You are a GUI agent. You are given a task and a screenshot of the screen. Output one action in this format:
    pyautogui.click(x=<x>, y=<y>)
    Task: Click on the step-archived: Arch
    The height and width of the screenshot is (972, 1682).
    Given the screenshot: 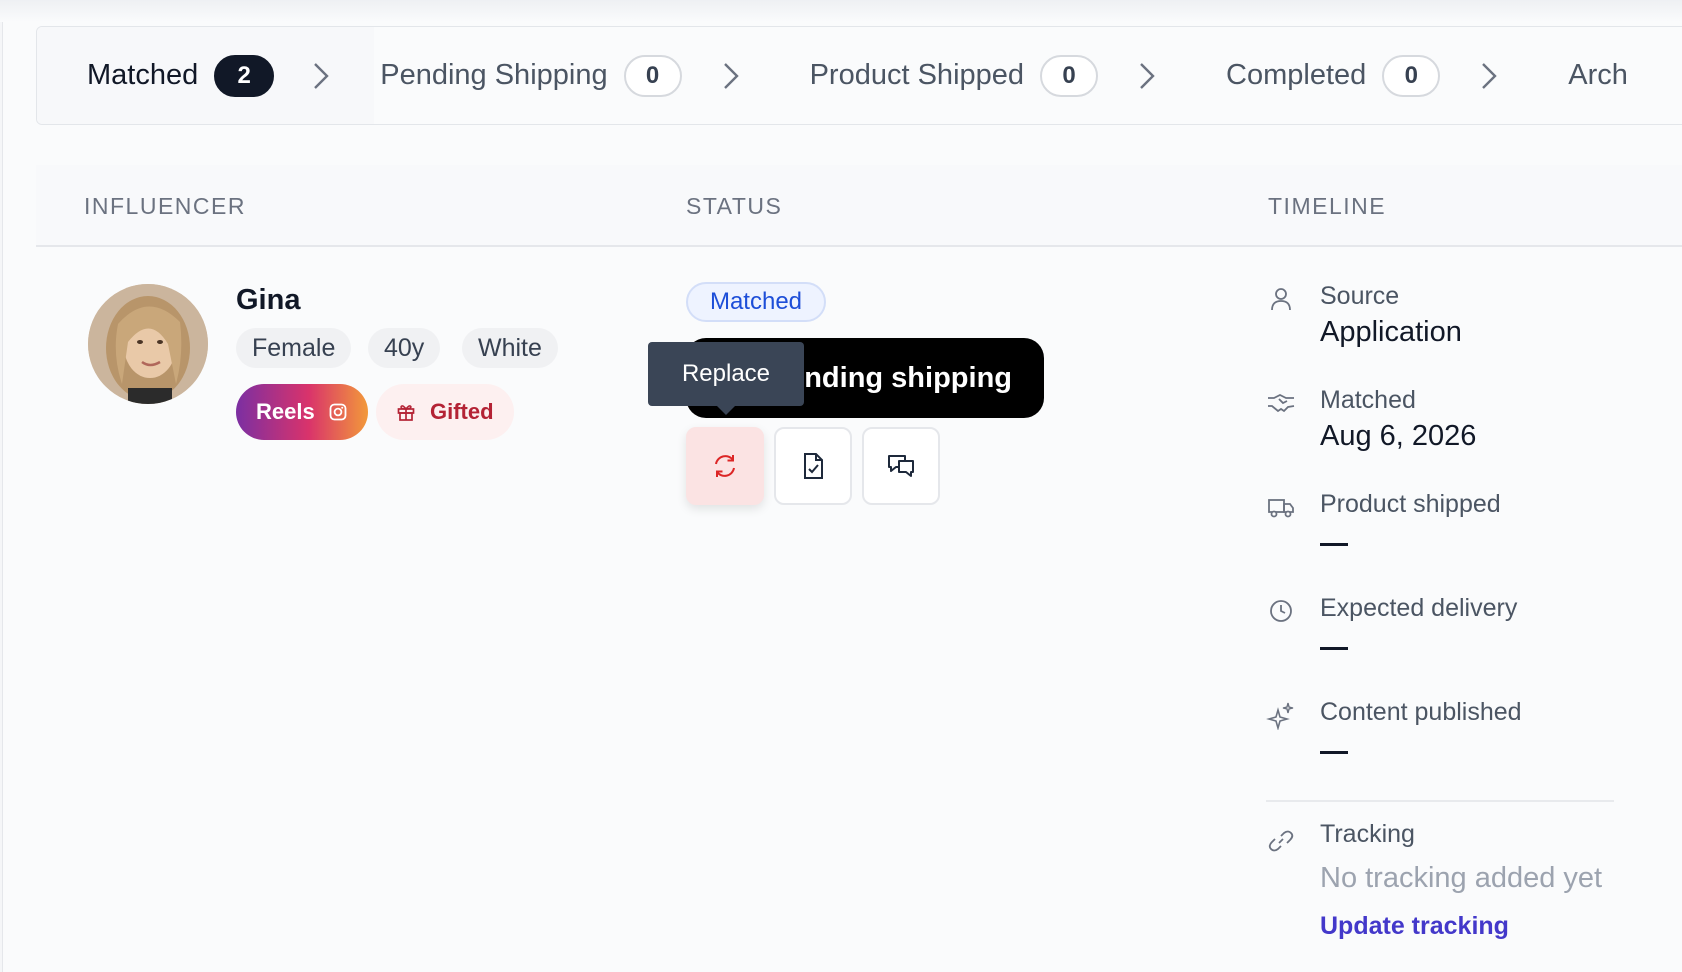 What is the action you would take?
    pyautogui.click(x=1598, y=75)
    